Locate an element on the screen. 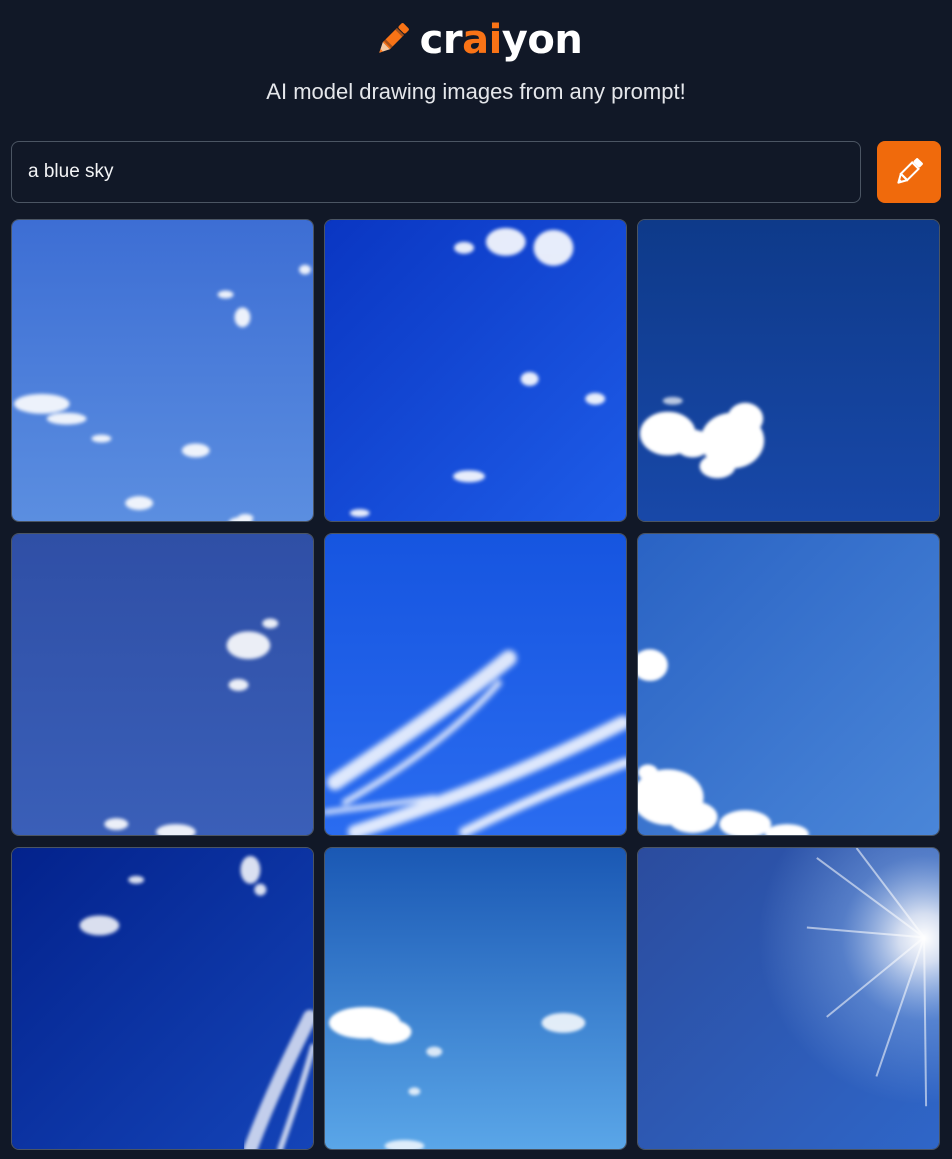 The width and height of the screenshot is (952, 1159). subtitle: AI model drawing images from any prompt! is located at coordinates (476, 91).